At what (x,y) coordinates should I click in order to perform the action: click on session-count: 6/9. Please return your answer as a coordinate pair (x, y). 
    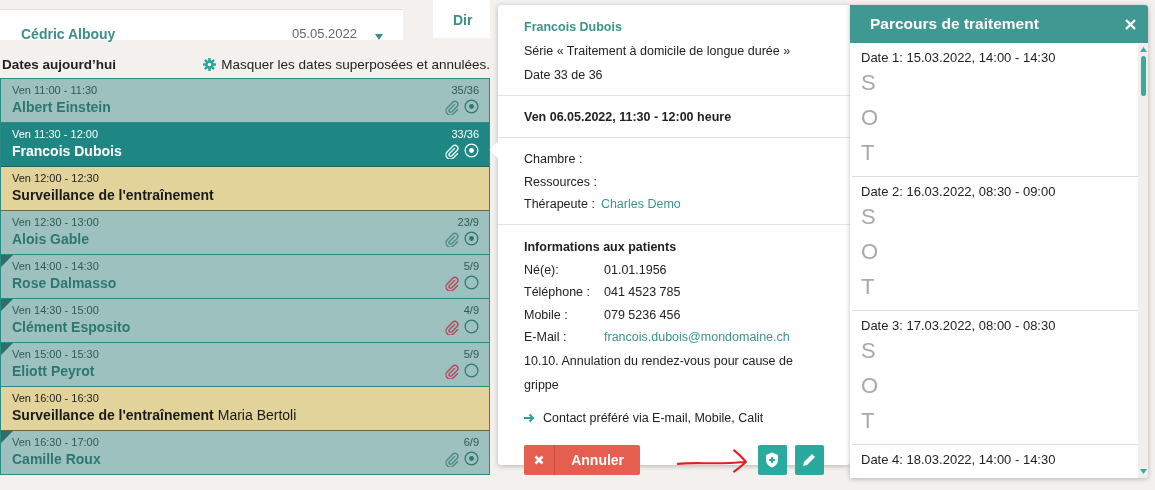
    Looking at the image, I should click on (471, 442).